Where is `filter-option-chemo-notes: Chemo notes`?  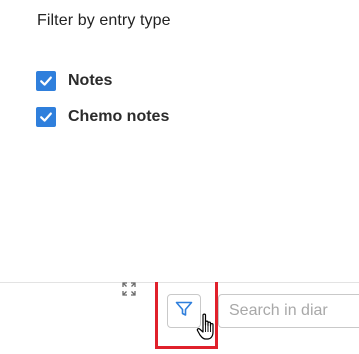
filter-option-chemo-notes: Chemo notes is located at coordinates (102, 117).